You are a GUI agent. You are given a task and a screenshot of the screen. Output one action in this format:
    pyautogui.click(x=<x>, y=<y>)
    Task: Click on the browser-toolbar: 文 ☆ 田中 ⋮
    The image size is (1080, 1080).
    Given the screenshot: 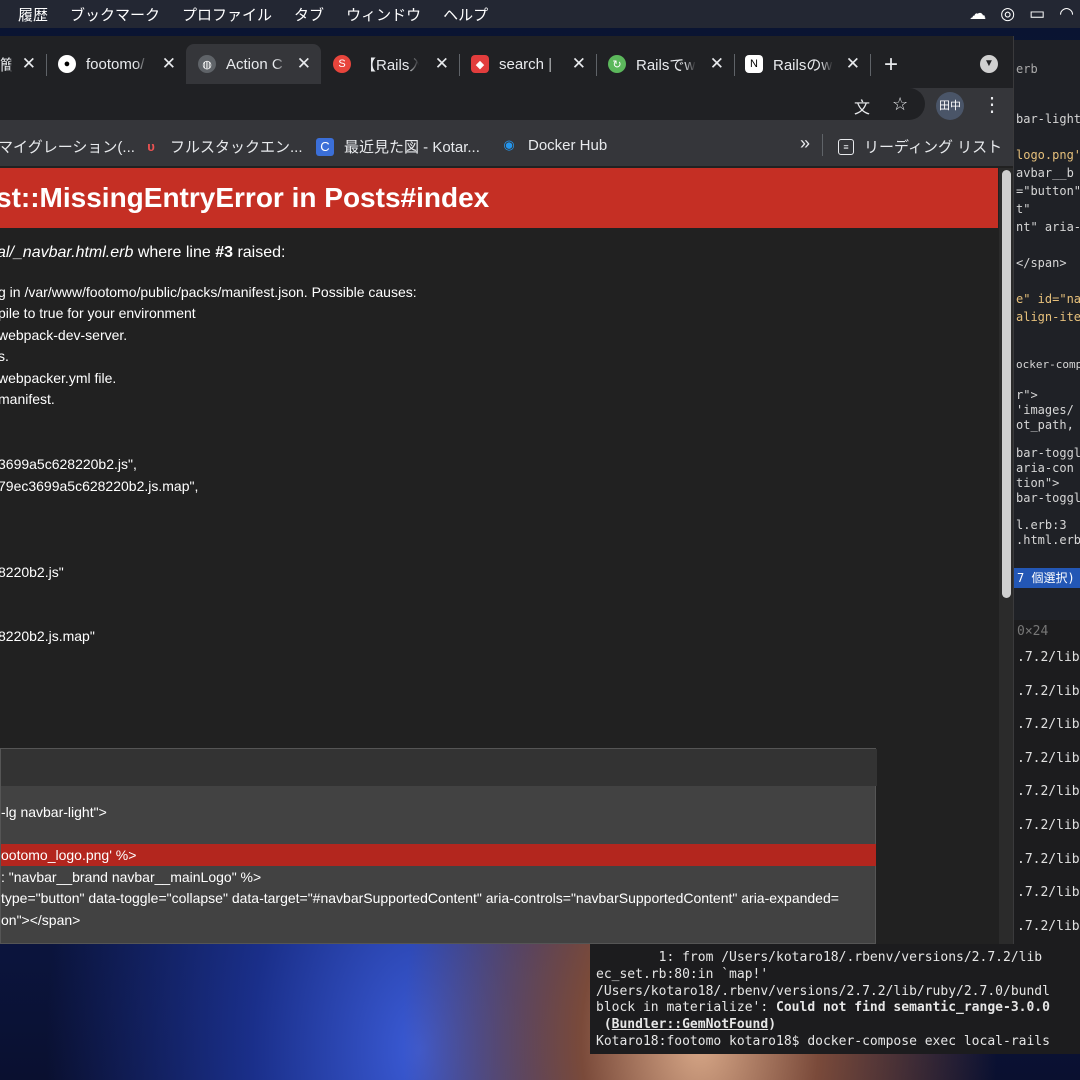 What is the action you would take?
    pyautogui.click(x=506, y=106)
    